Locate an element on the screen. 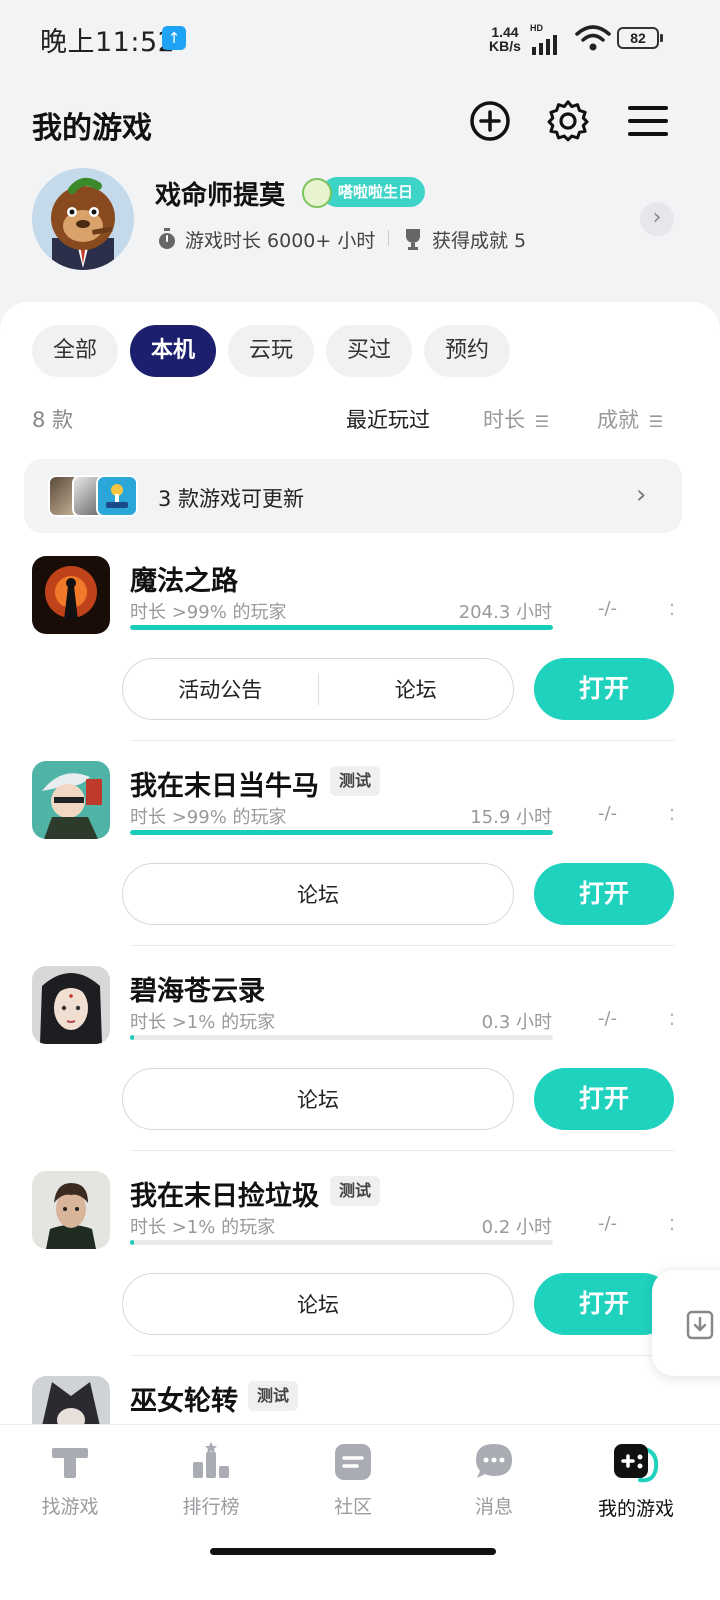  network-speed: 1.44 KB/s is located at coordinates (505, 39).